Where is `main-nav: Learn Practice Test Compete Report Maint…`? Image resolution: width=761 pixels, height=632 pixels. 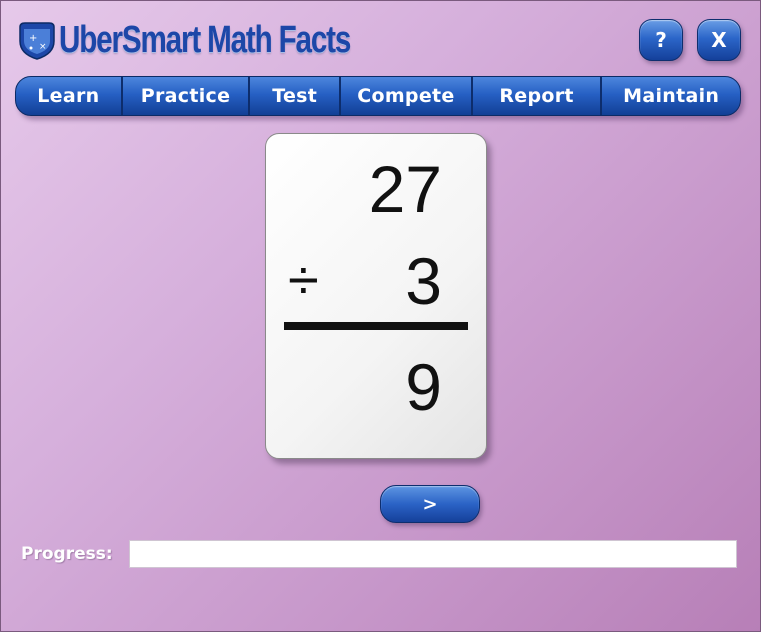 main-nav: Learn Practice Test Compete Report Maint… is located at coordinates (378, 96).